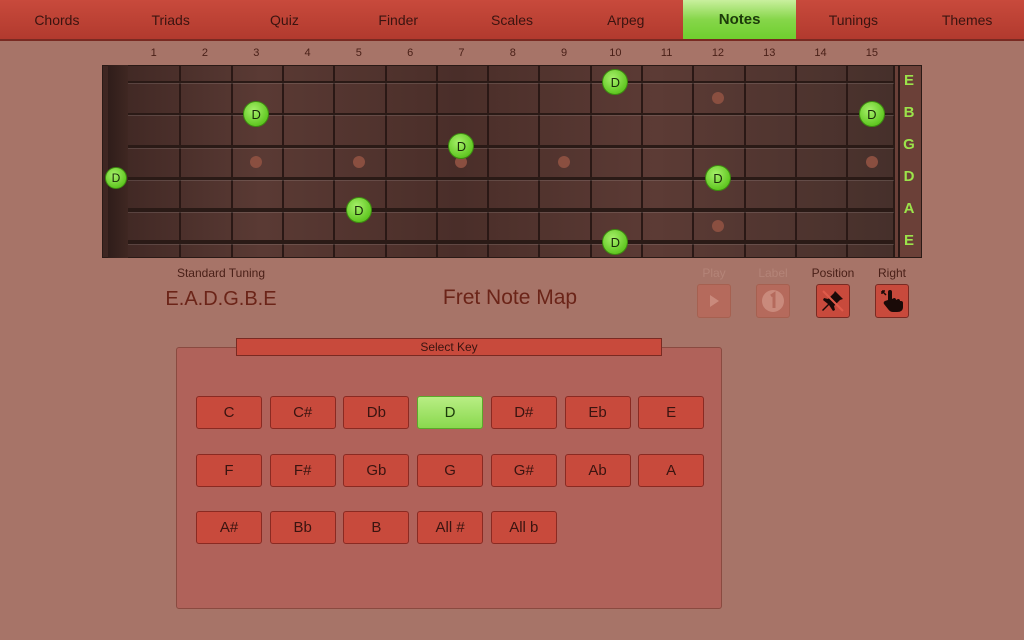 The image size is (1024, 640). I want to click on key-button: D#, so click(523, 412).